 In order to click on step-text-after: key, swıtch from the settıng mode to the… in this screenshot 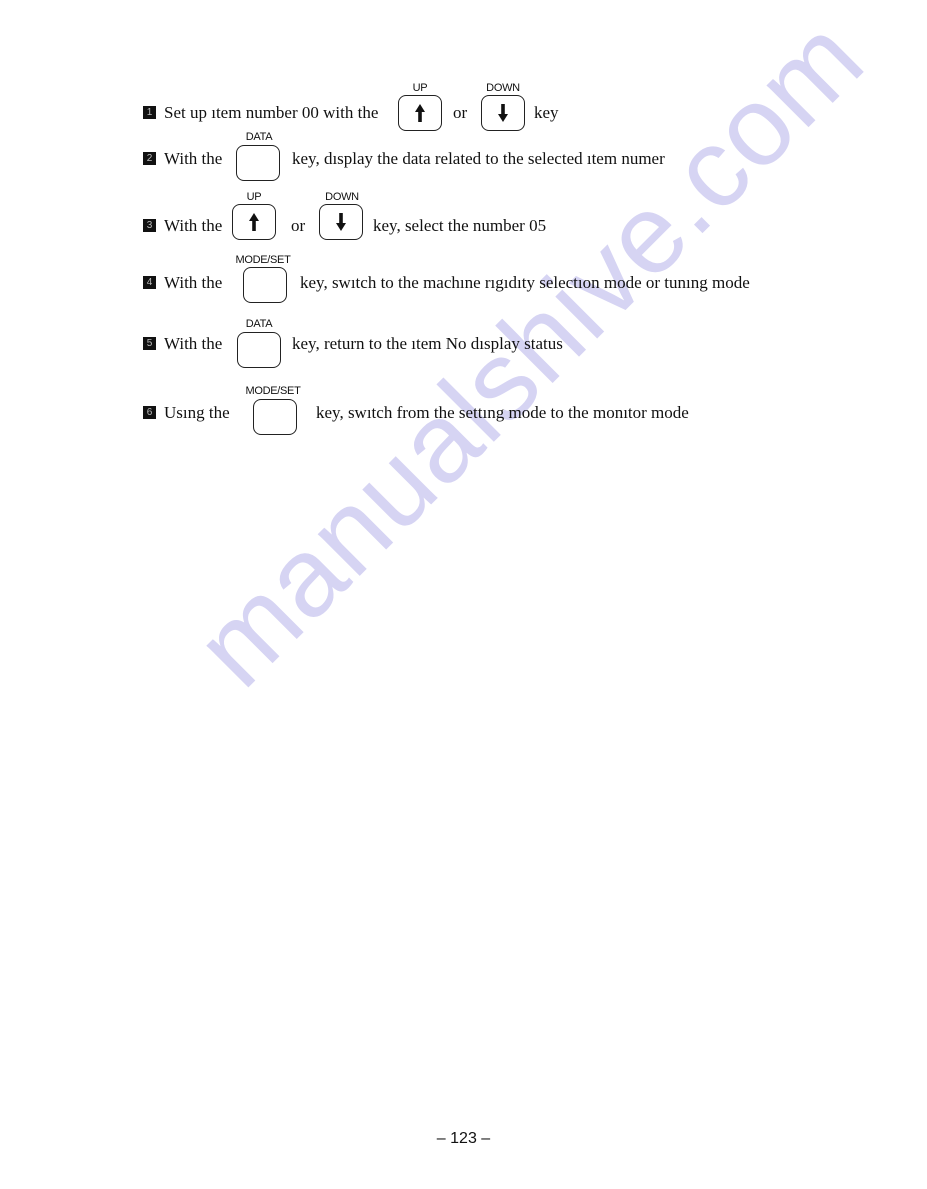, I will do `click(502, 412)`.